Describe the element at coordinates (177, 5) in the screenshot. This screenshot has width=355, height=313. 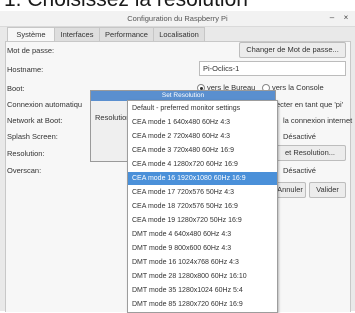
I see `tutorial-caption: 1. Choisissez la résolution` at that location.